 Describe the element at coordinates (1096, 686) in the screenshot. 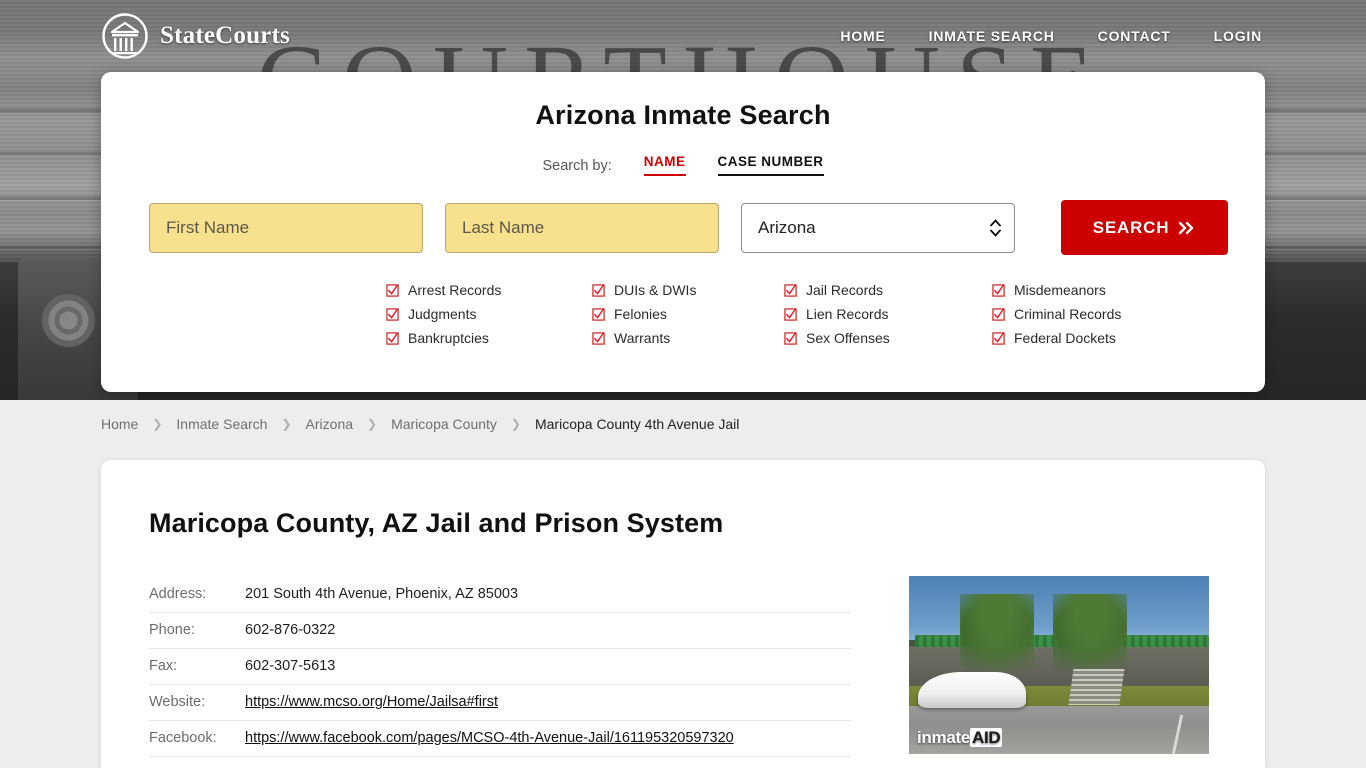

I see `photo-stairs` at that location.